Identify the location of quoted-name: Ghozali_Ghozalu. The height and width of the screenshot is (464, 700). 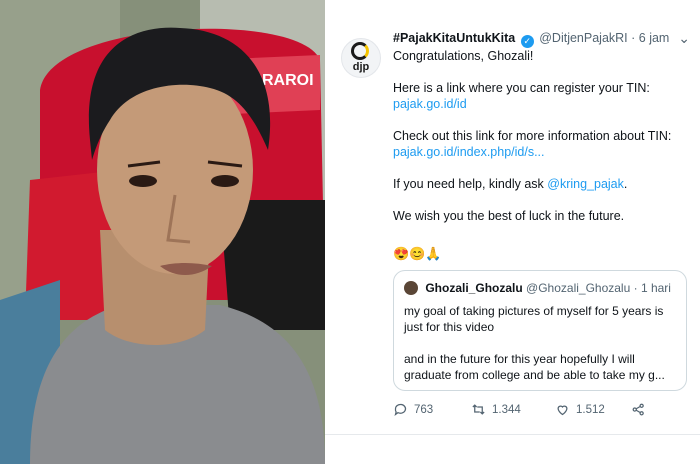
(473, 288).